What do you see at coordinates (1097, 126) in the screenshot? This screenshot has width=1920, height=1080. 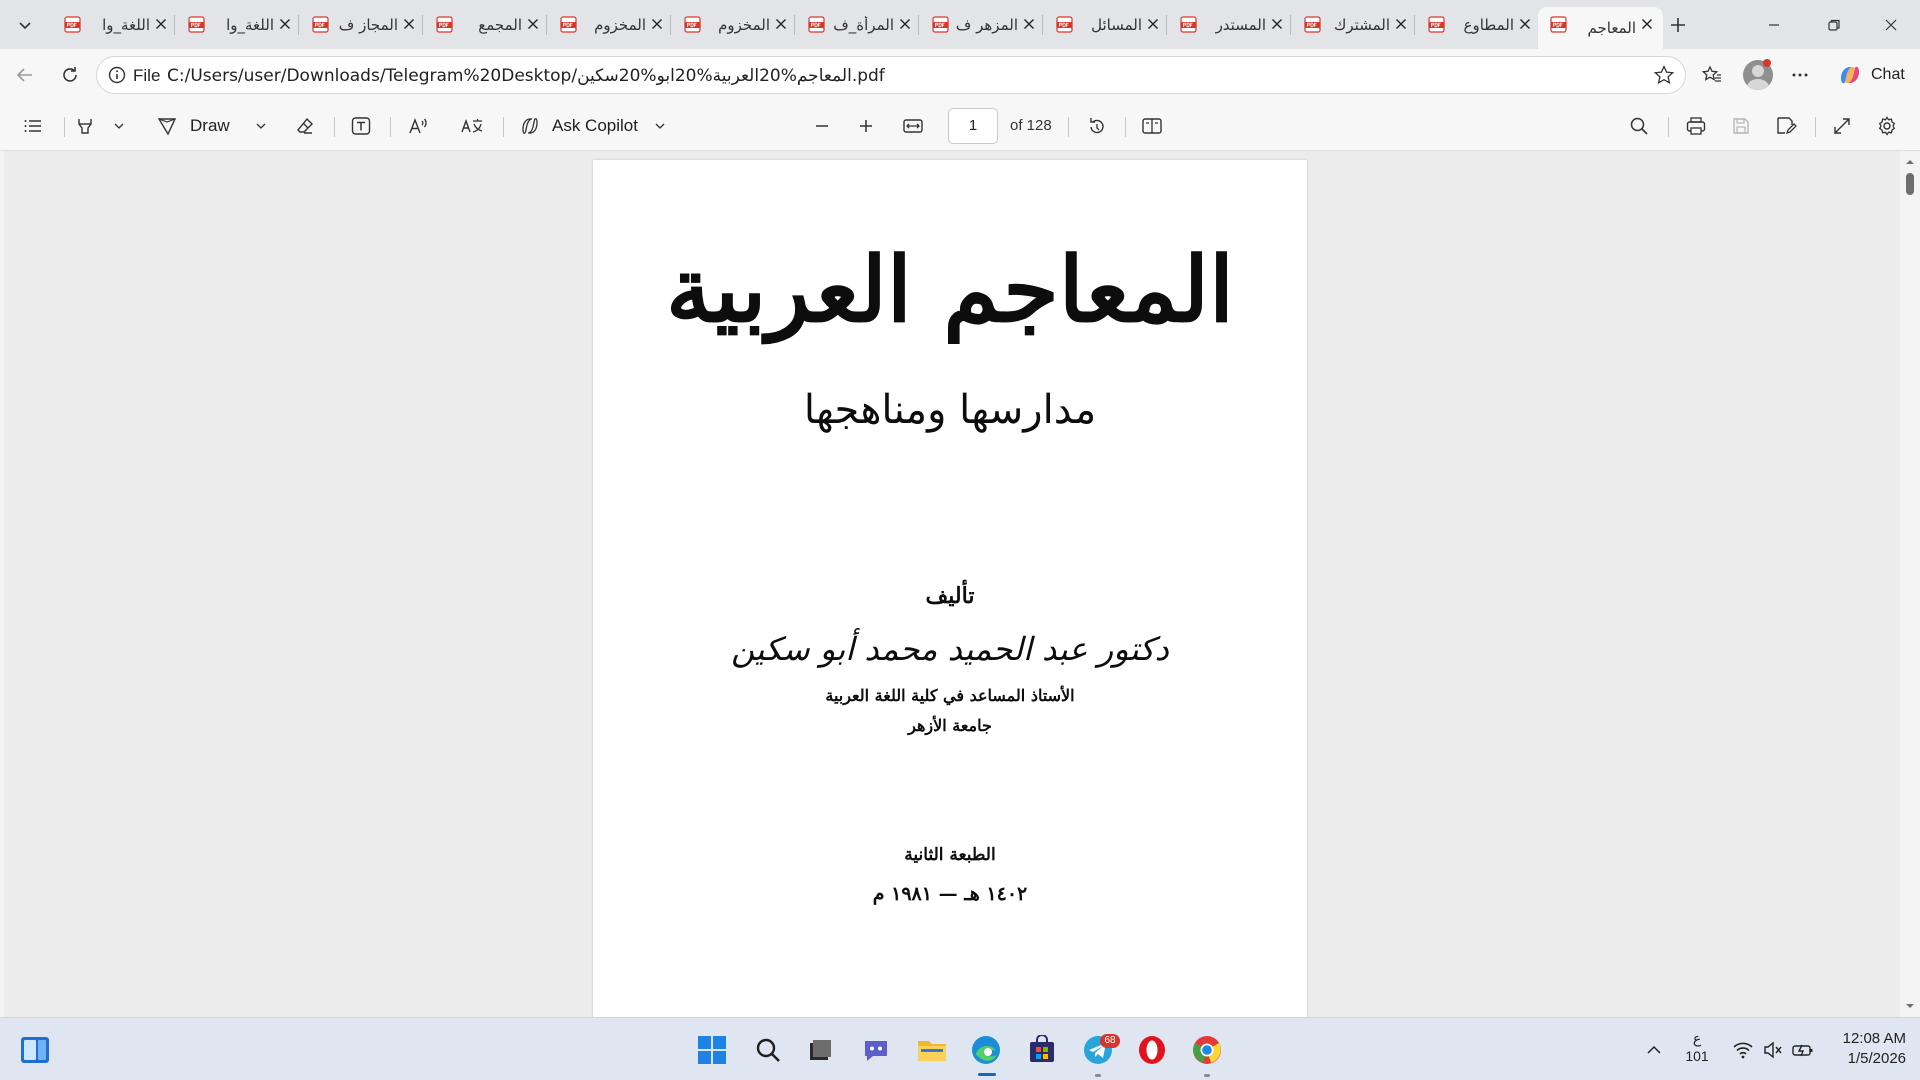 I see `rotate-button` at bounding box center [1097, 126].